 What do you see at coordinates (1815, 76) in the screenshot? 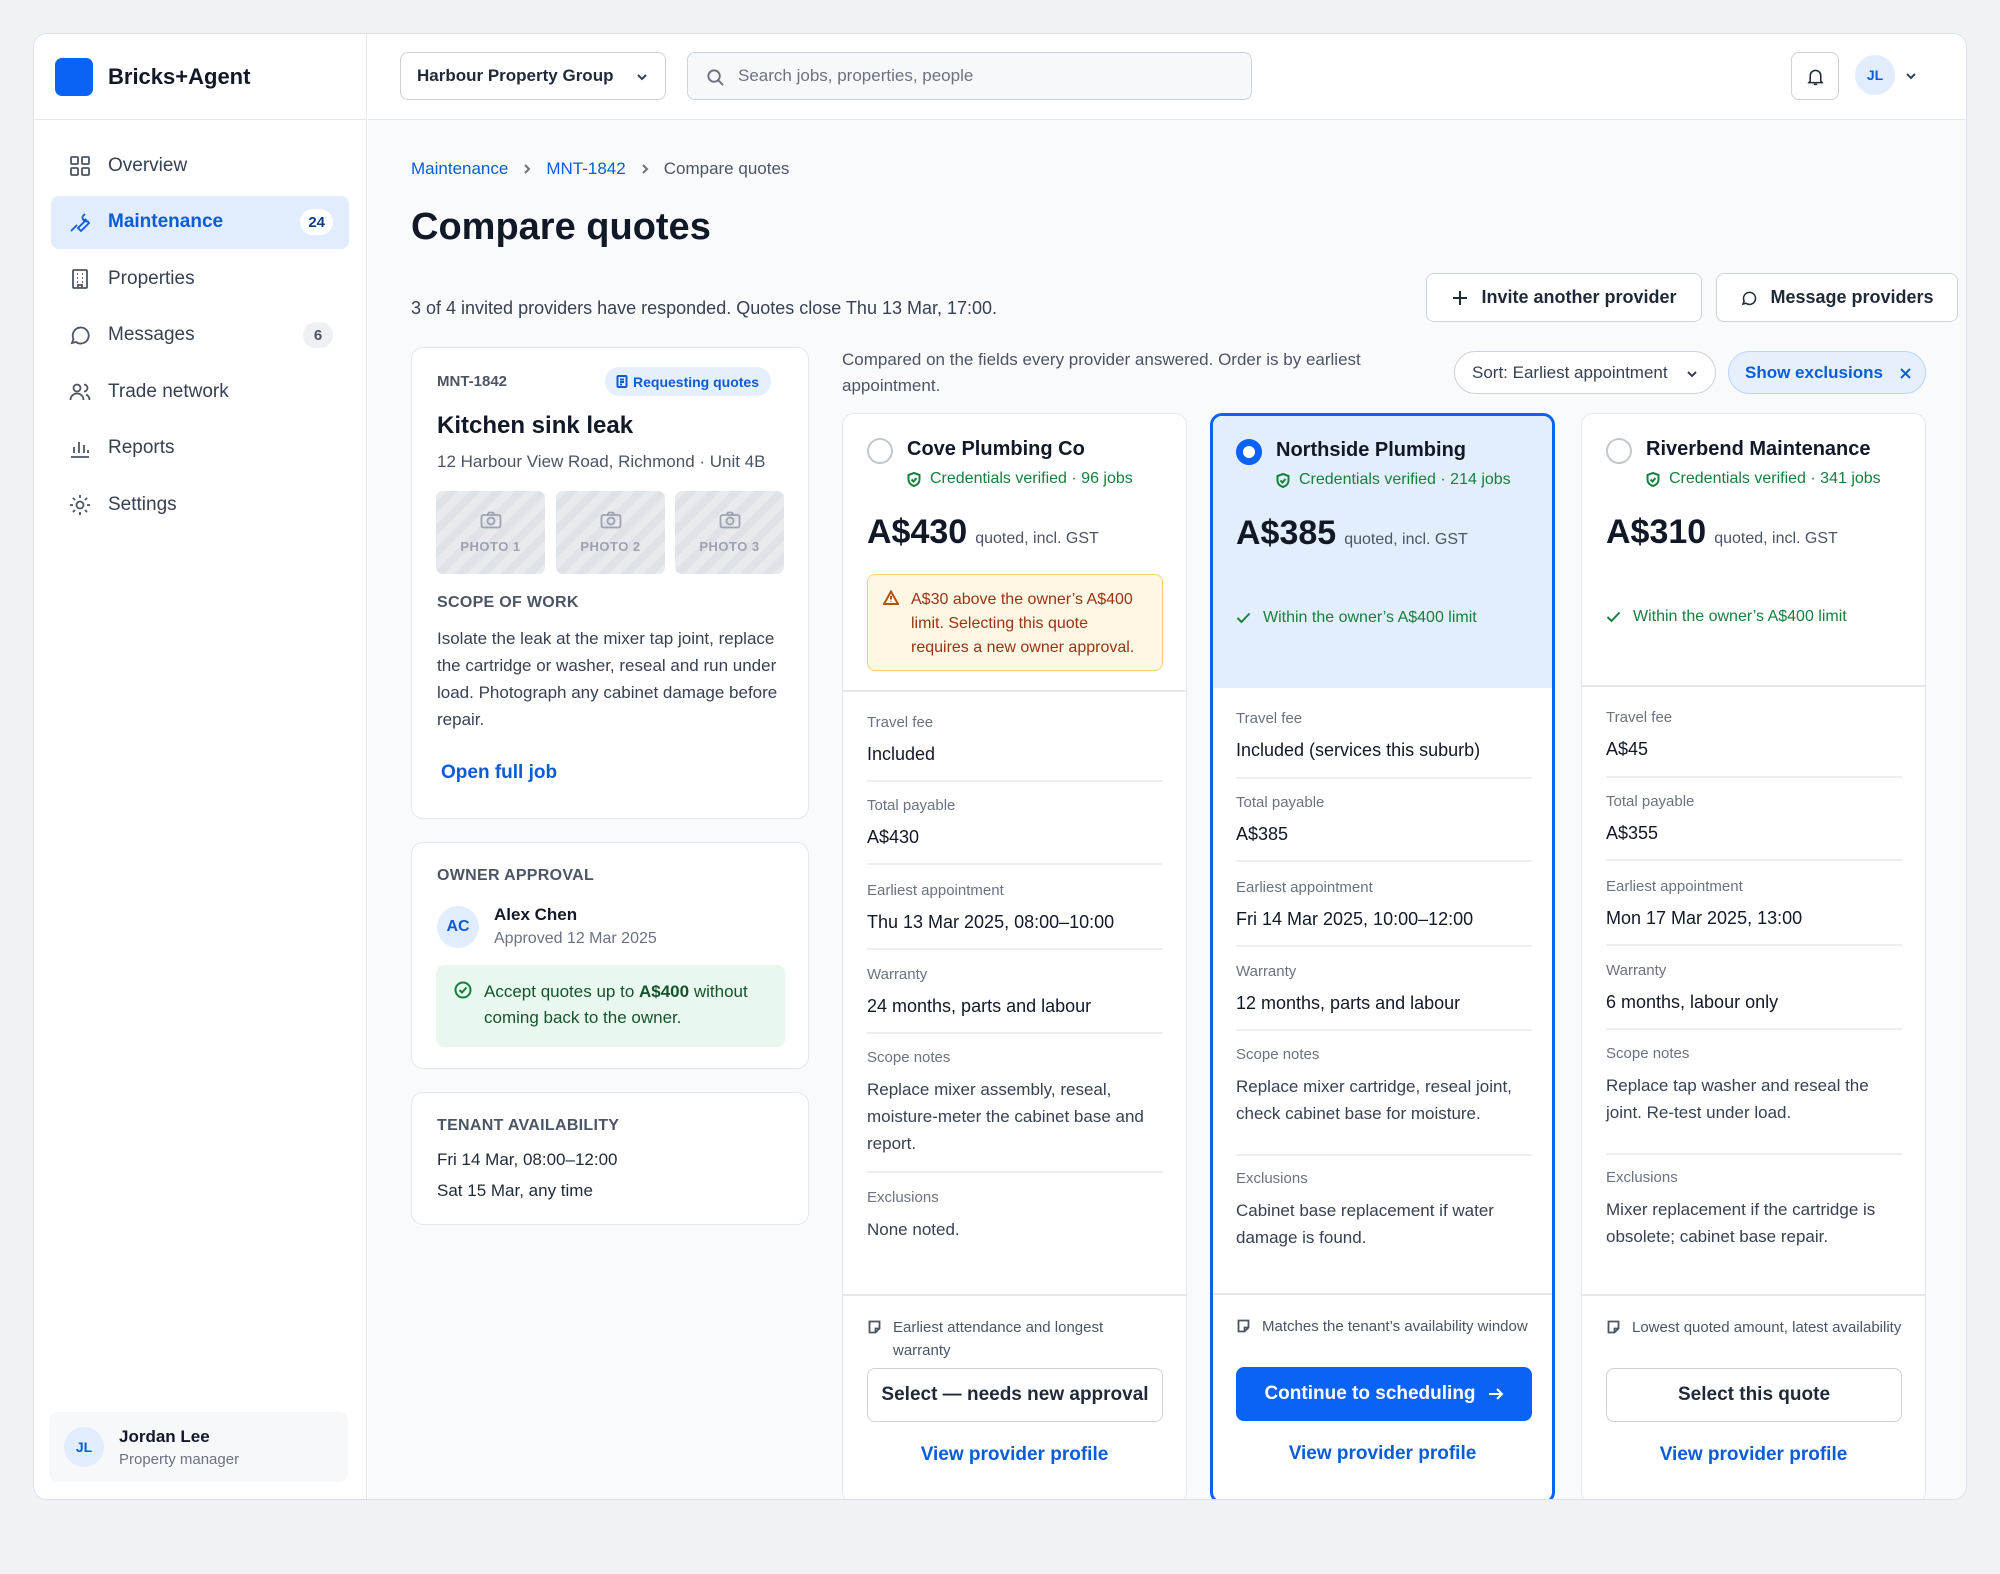
I see `notifications-button` at bounding box center [1815, 76].